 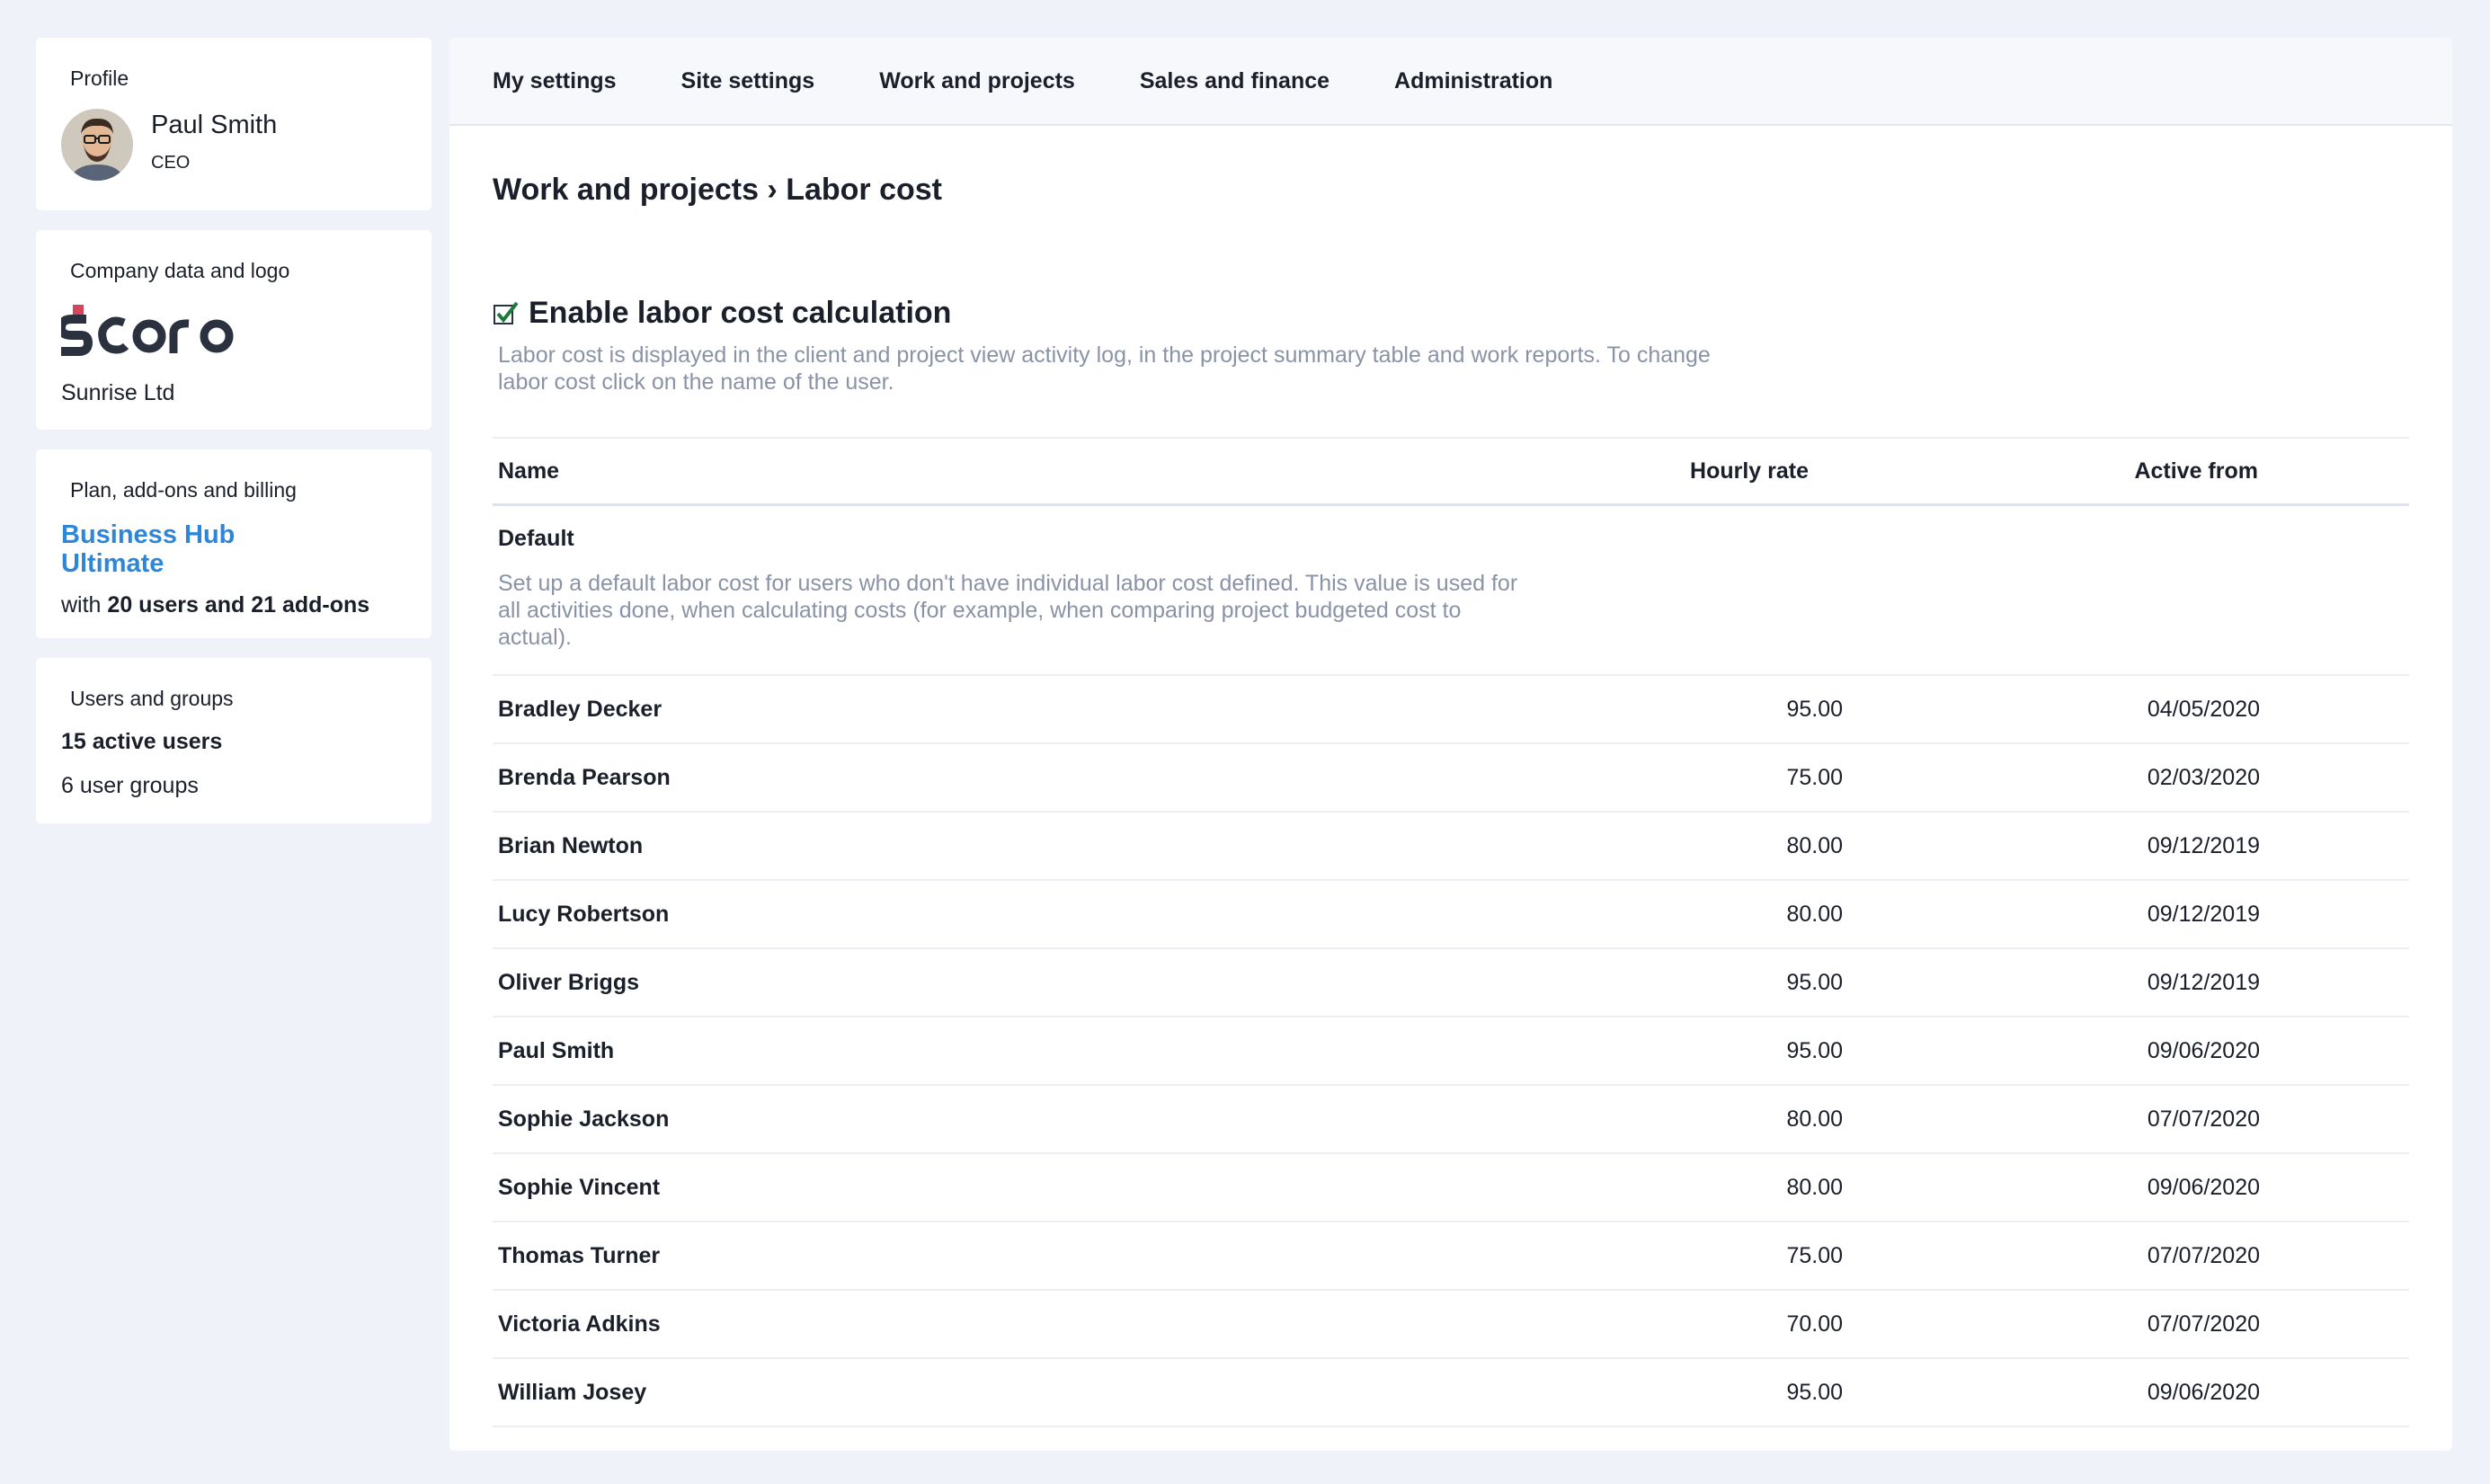 I want to click on active-from: 04/05/2020, so click(x=2204, y=709).